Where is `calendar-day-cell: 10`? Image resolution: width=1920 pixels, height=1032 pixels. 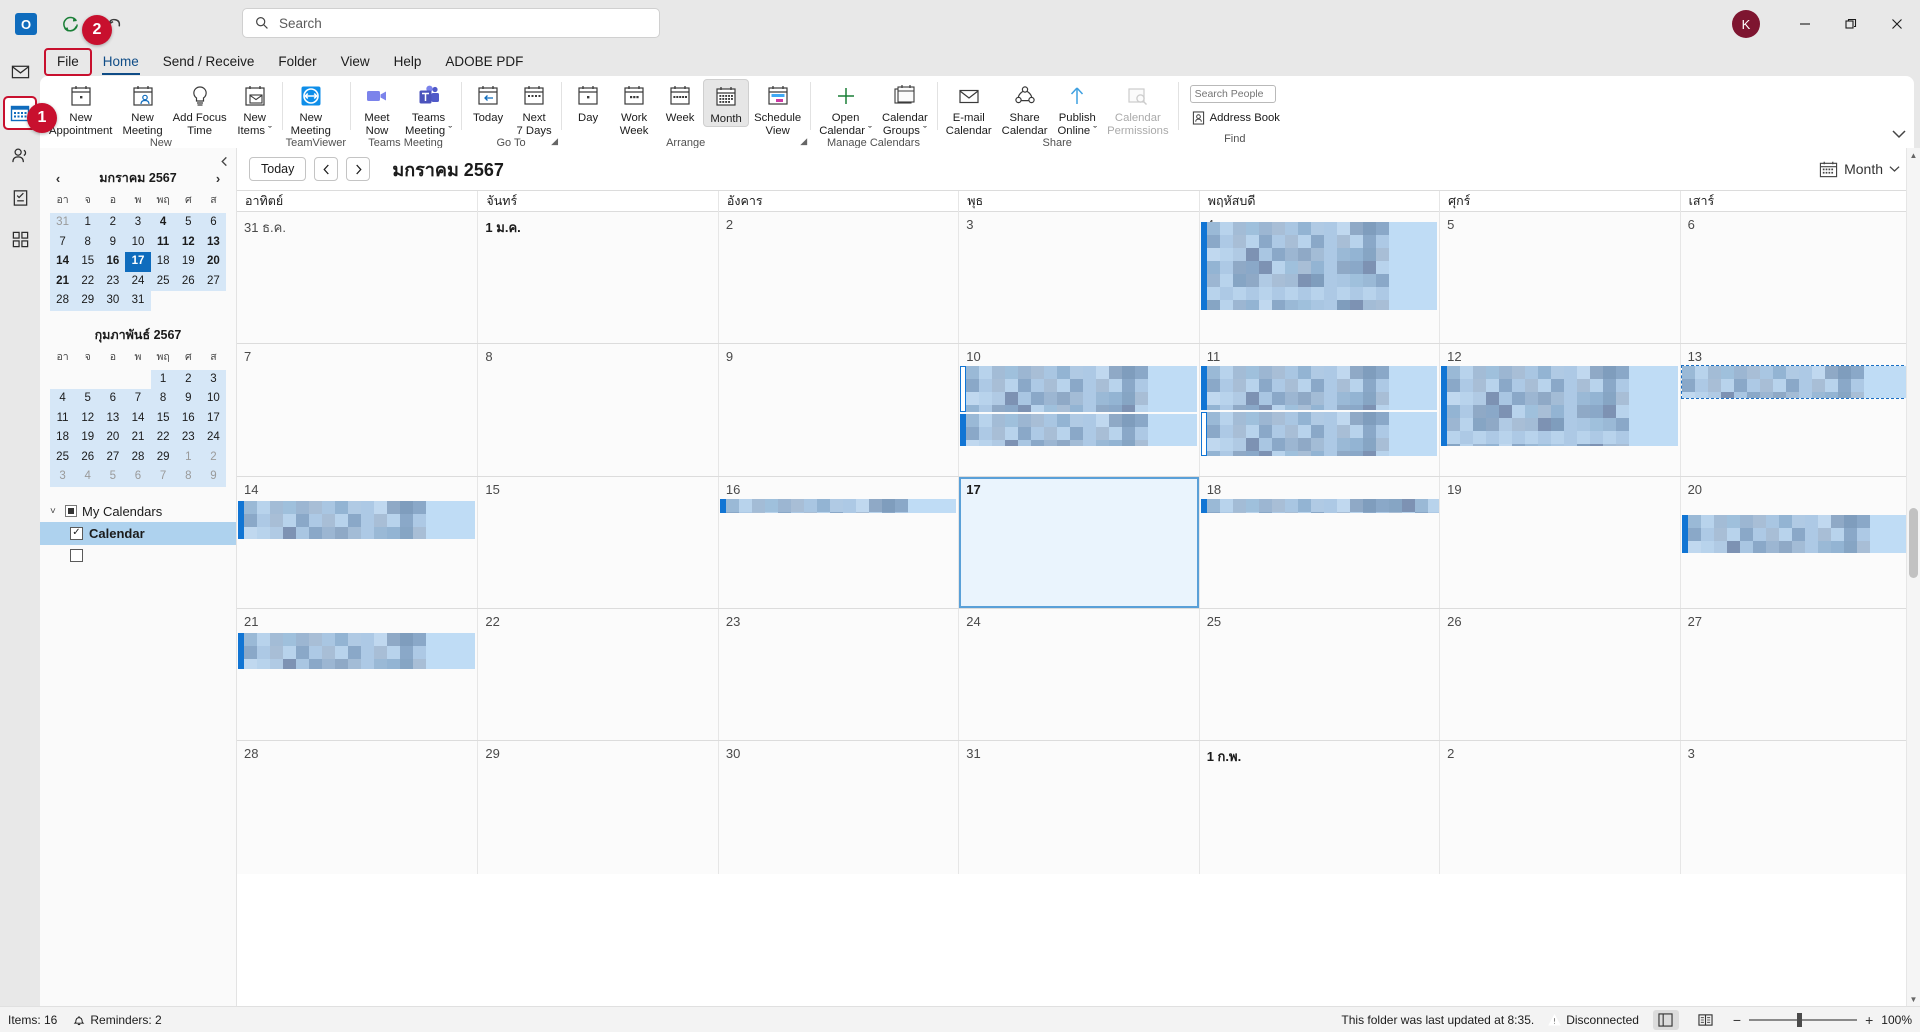 calendar-day-cell: 10 is located at coordinates (1078, 410).